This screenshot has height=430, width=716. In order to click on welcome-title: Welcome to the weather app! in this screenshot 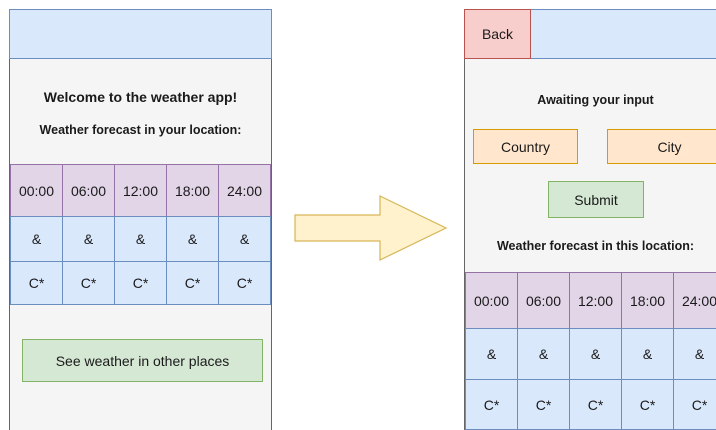, I will do `click(140, 97)`.